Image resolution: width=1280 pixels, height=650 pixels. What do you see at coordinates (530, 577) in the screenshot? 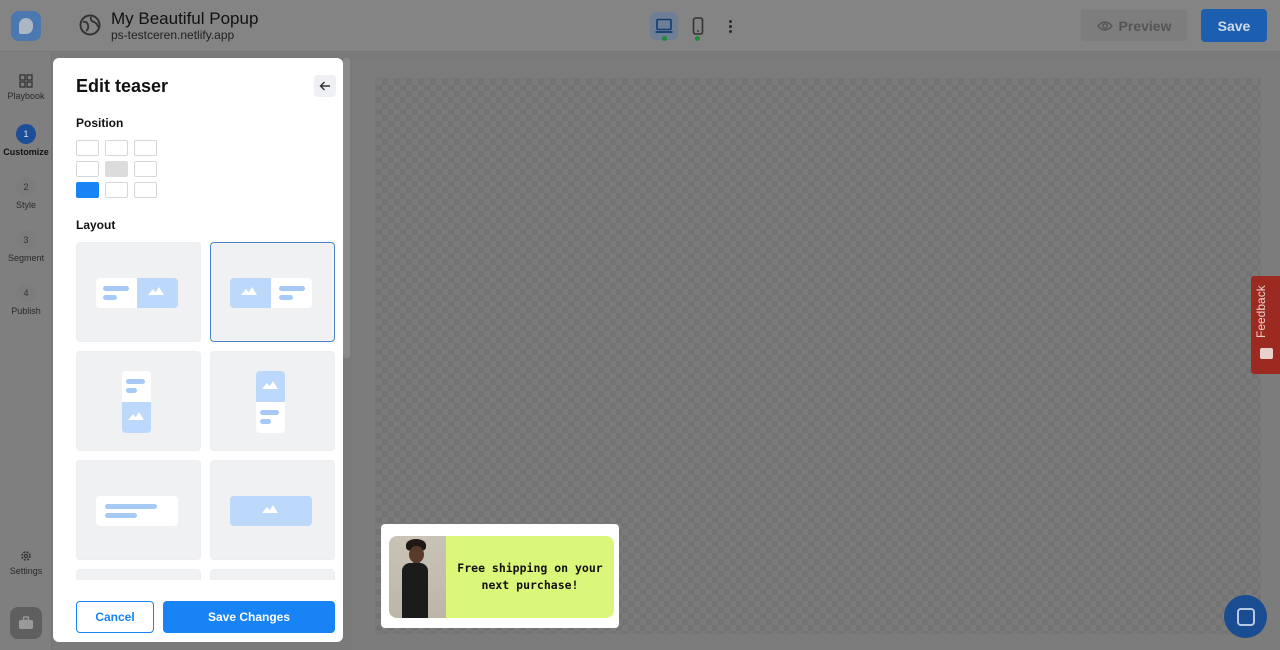
I see `teaser-text: Free shipping on your next purchase!` at bounding box center [530, 577].